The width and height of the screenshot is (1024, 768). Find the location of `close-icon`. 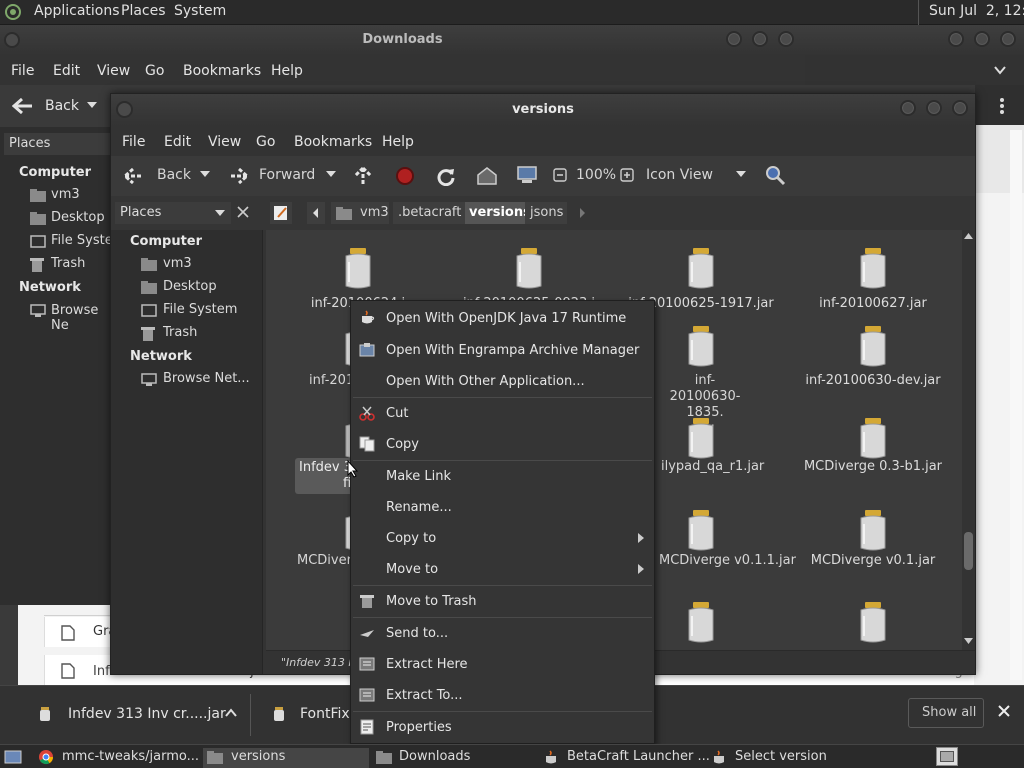

close-icon is located at coordinates (1004, 711).